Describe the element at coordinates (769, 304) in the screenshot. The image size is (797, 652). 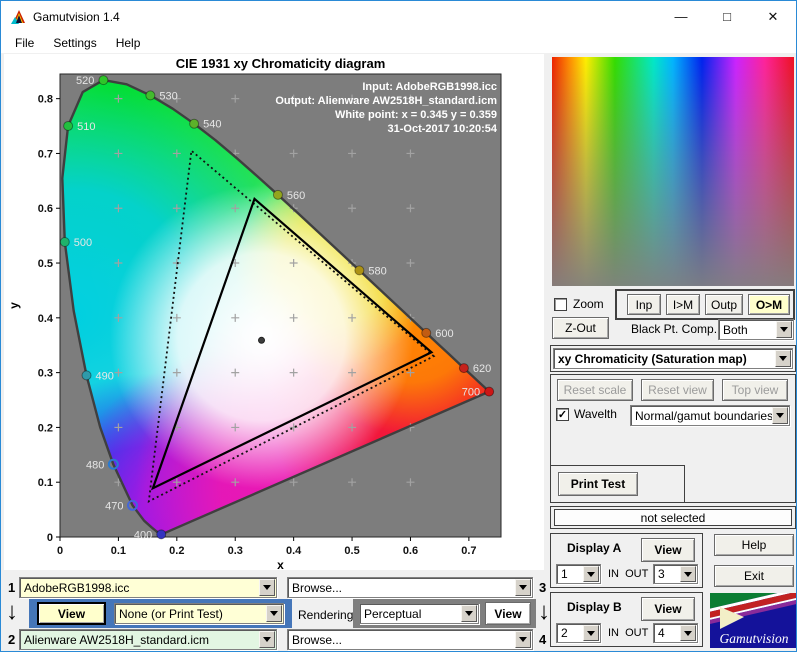
I see `o-to-m-button: O>M` at that location.